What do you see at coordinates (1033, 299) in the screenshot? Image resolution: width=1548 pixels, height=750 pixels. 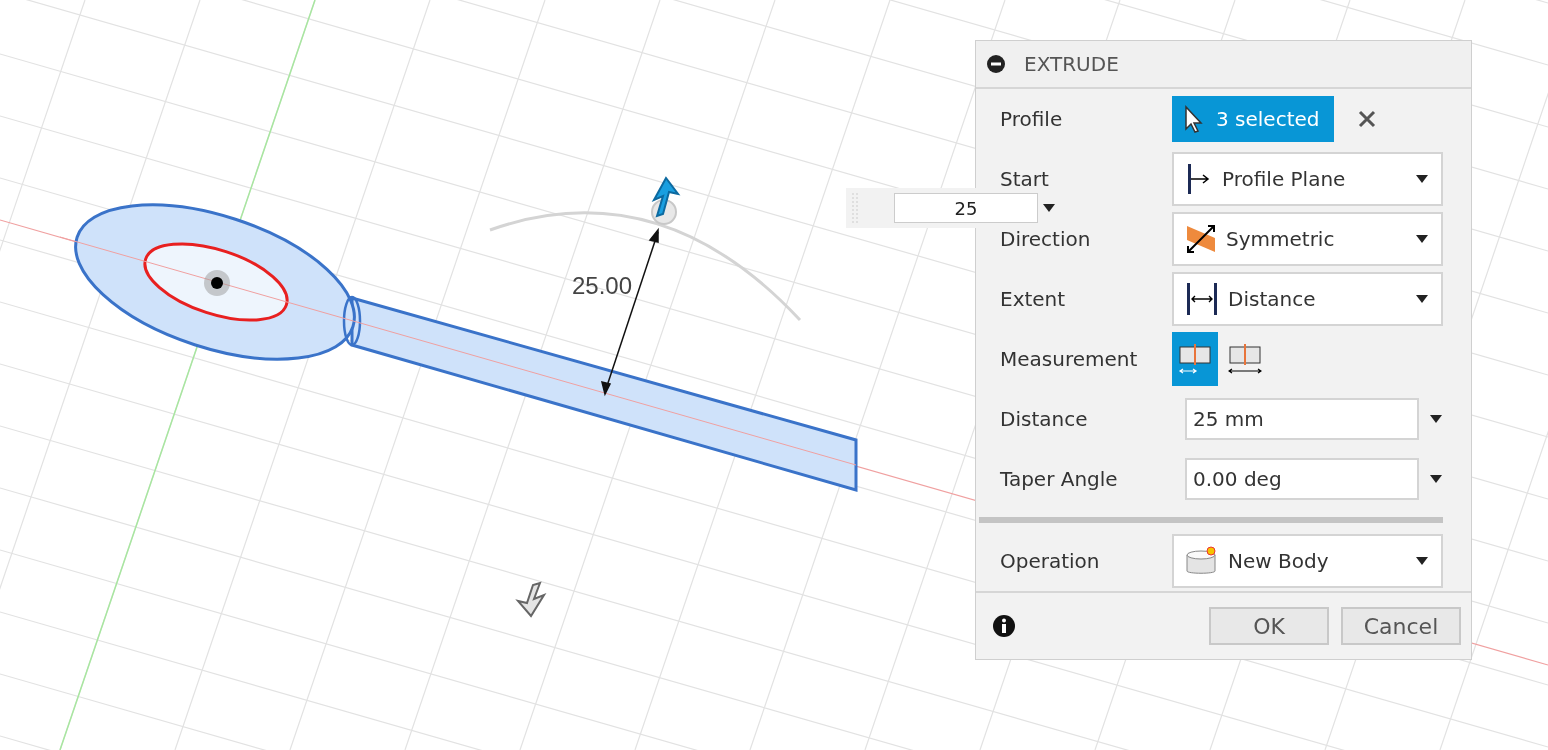 I see `field-label: Extent` at bounding box center [1033, 299].